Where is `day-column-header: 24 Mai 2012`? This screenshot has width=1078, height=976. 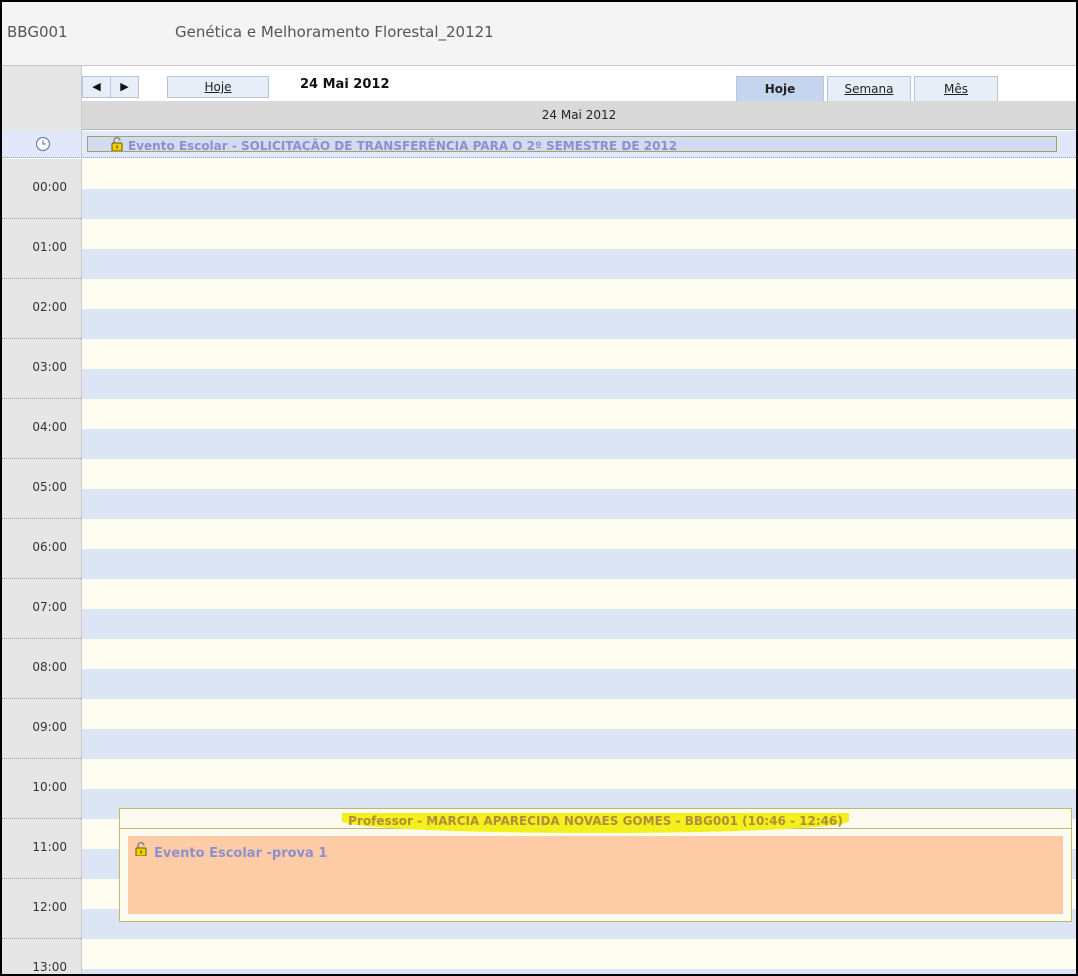
day-column-header: 24 Mai 2012 is located at coordinates (579, 115).